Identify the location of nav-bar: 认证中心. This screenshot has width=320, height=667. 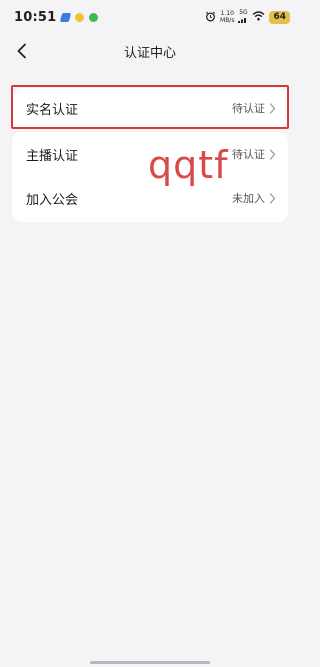
(150, 51).